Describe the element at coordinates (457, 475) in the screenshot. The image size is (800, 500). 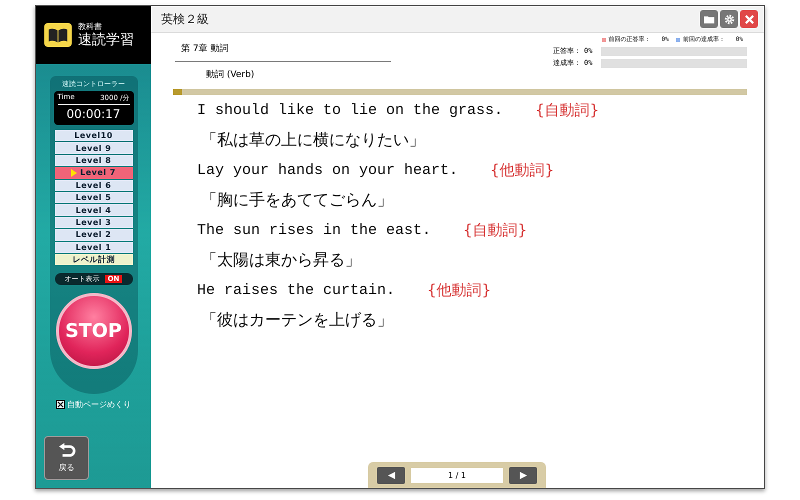
I see `page-indicator: 1 / 1` at that location.